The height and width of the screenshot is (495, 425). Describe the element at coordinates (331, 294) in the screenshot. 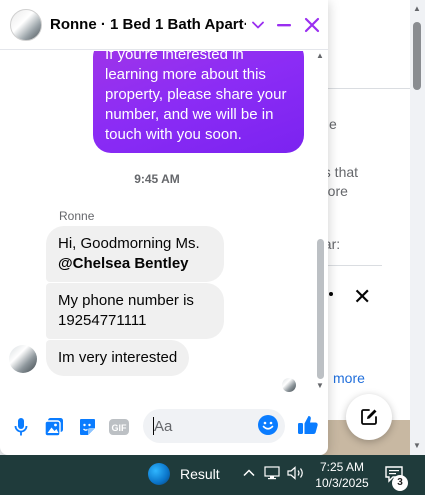

I see `bg-dot` at that location.